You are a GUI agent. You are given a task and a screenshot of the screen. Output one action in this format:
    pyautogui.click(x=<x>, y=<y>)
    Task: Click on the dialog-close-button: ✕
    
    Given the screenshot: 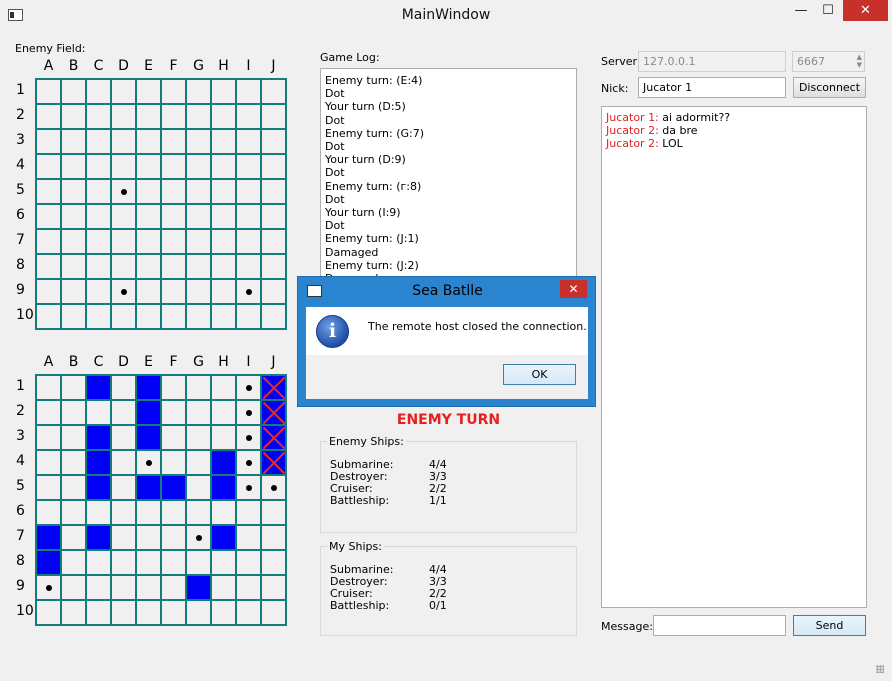 What is the action you would take?
    pyautogui.click(x=573, y=289)
    